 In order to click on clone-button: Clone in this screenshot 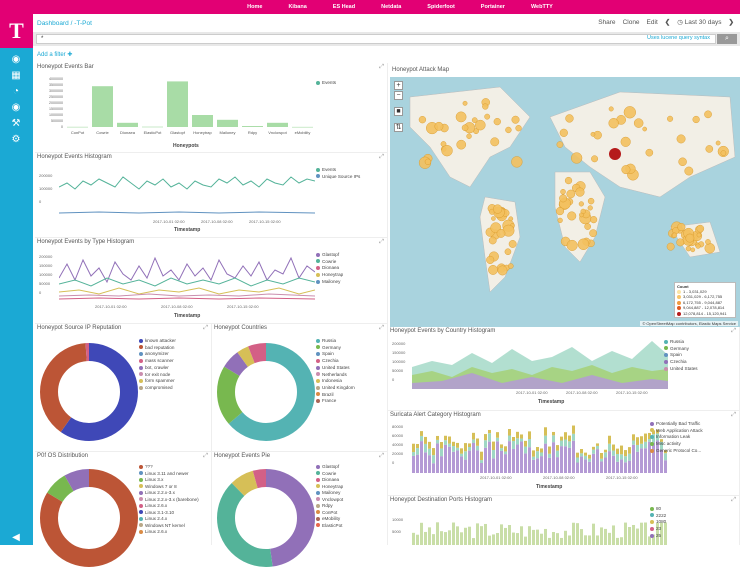, I will do `click(631, 22)`.